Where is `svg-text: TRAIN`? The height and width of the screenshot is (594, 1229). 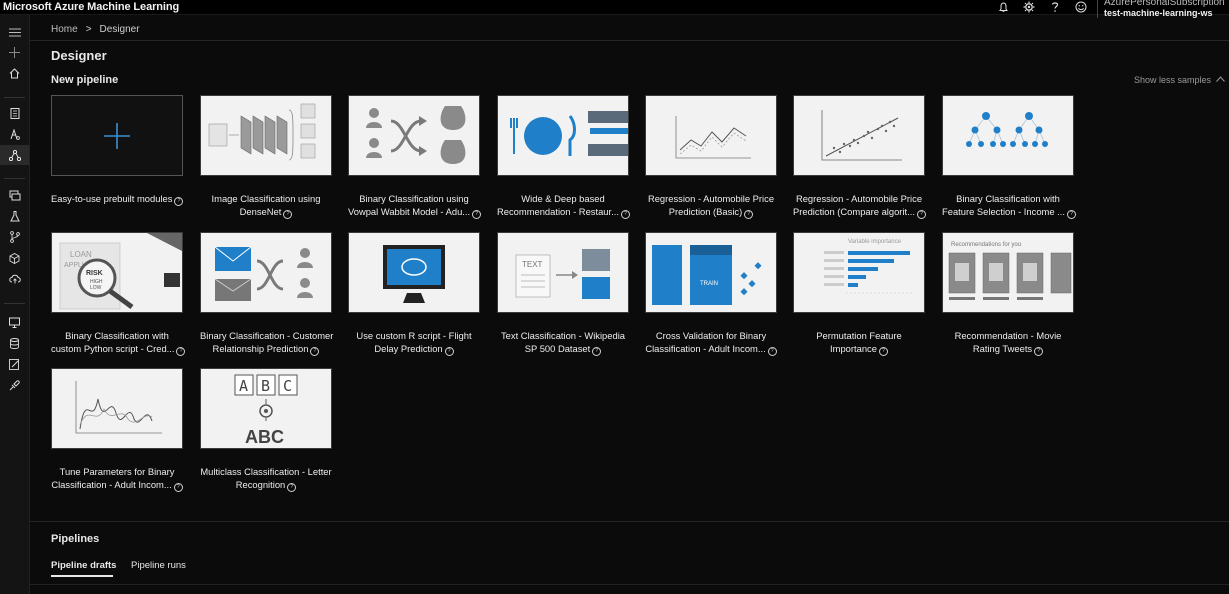
svg-text: TRAIN is located at coordinates (709, 284).